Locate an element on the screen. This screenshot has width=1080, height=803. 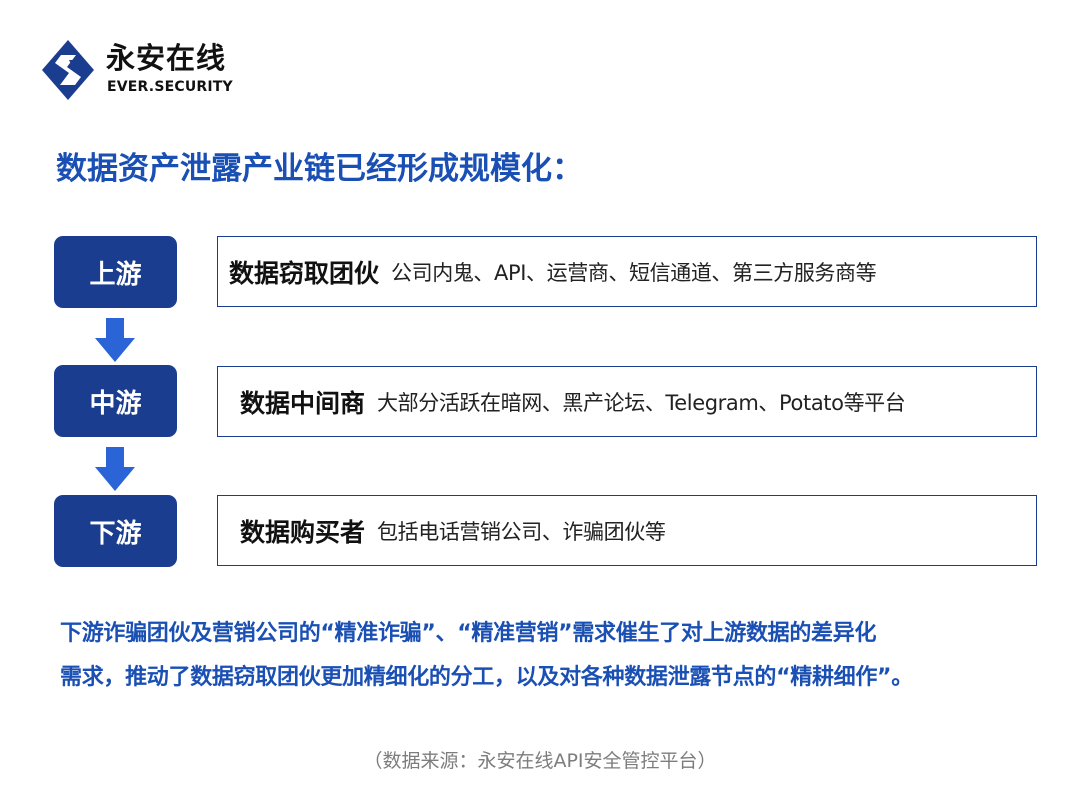
chain-desc: 包括电话营销公司、诈骗团伙等 is located at coordinates (521, 531).